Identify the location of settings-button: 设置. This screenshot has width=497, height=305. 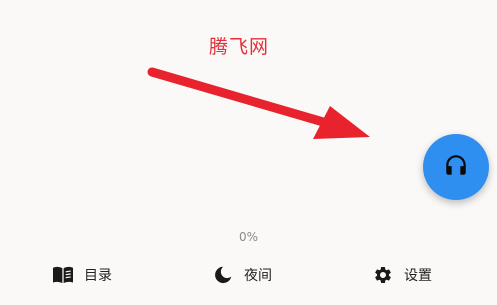
(402, 275).